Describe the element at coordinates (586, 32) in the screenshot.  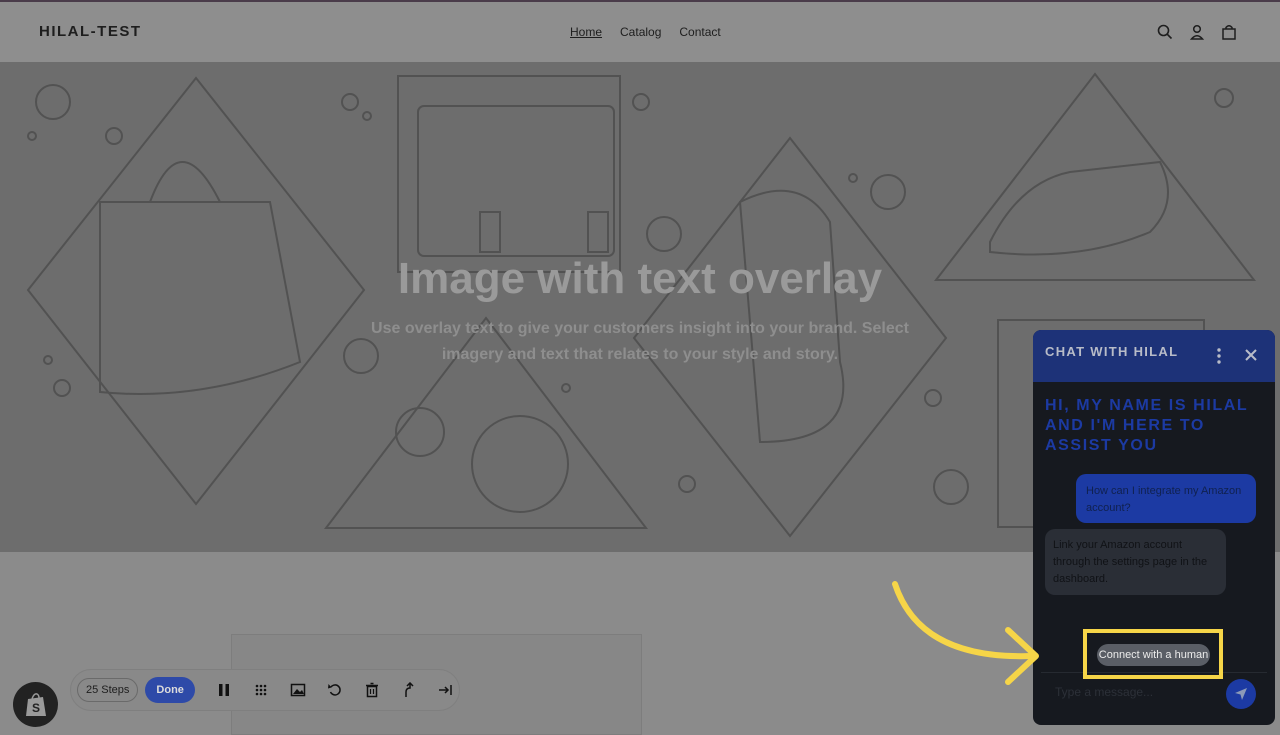
I see `nav-home: Home` at that location.